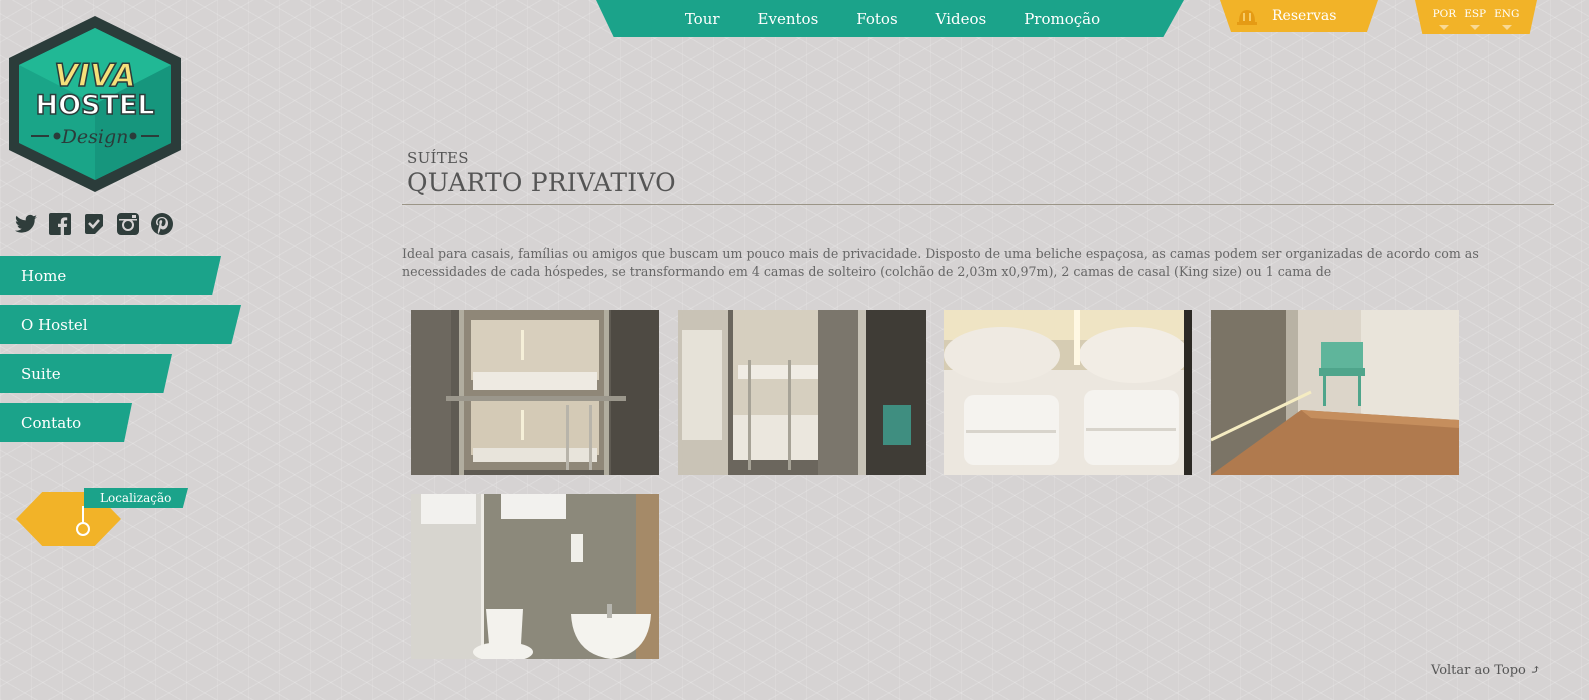 The height and width of the screenshot is (700, 1589). I want to click on reservas-button: Reservas, so click(1299, 16).